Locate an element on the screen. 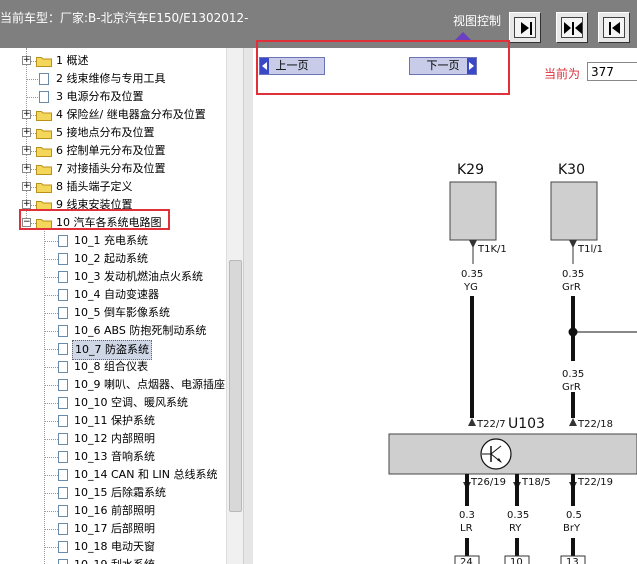 Image resolution: width=637 pixels, height=564 pixels. split-center-button is located at coordinates (572, 27).